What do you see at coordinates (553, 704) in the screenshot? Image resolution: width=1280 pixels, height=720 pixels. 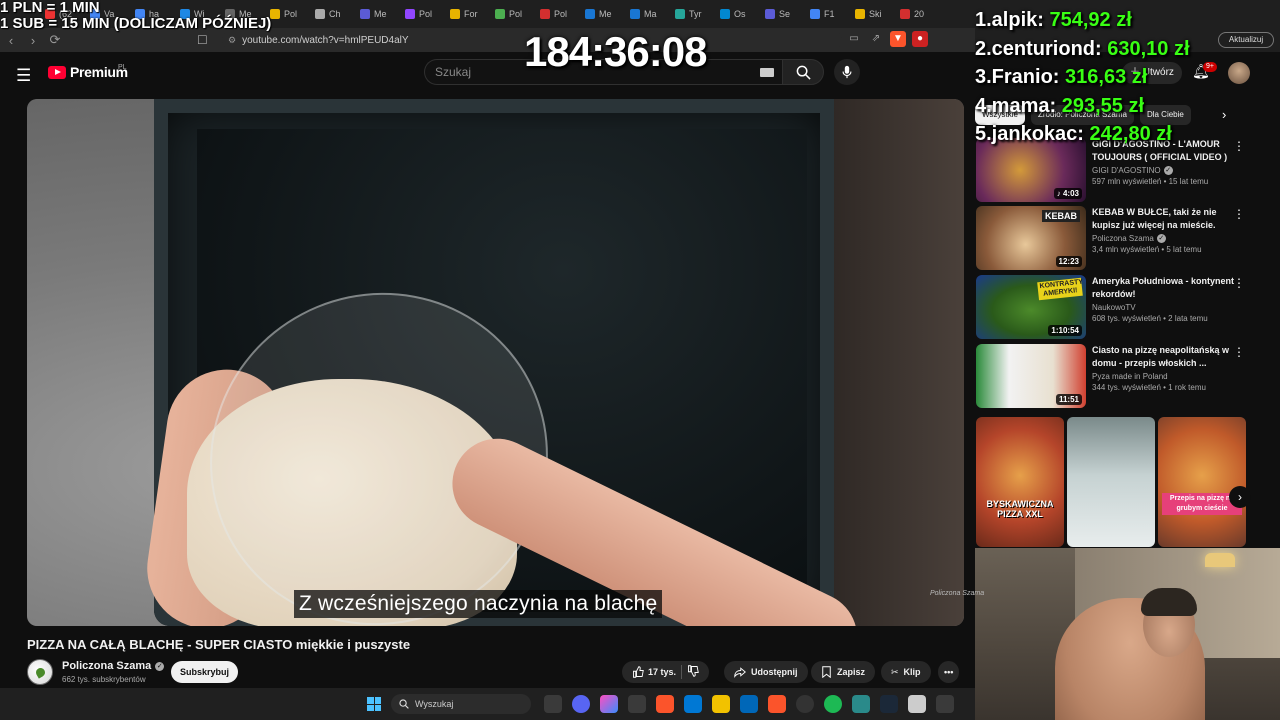 I see `task-view-icon` at bounding box center [553, 704].